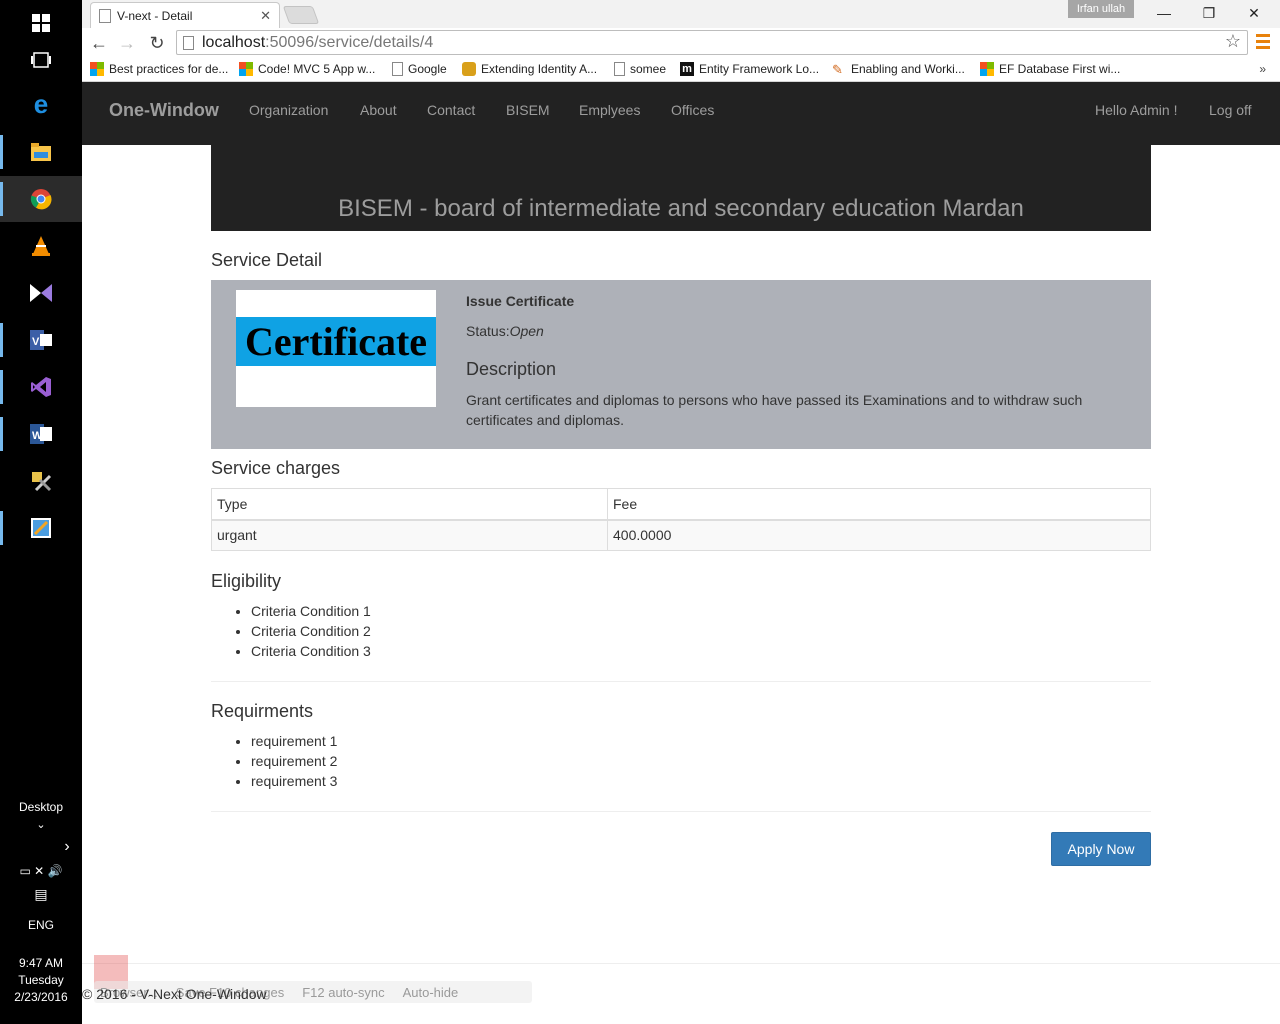  Describe the element at coordinates (41, 824) in the screenshot. I see `chevron-down-icon: ⌄` at that location.